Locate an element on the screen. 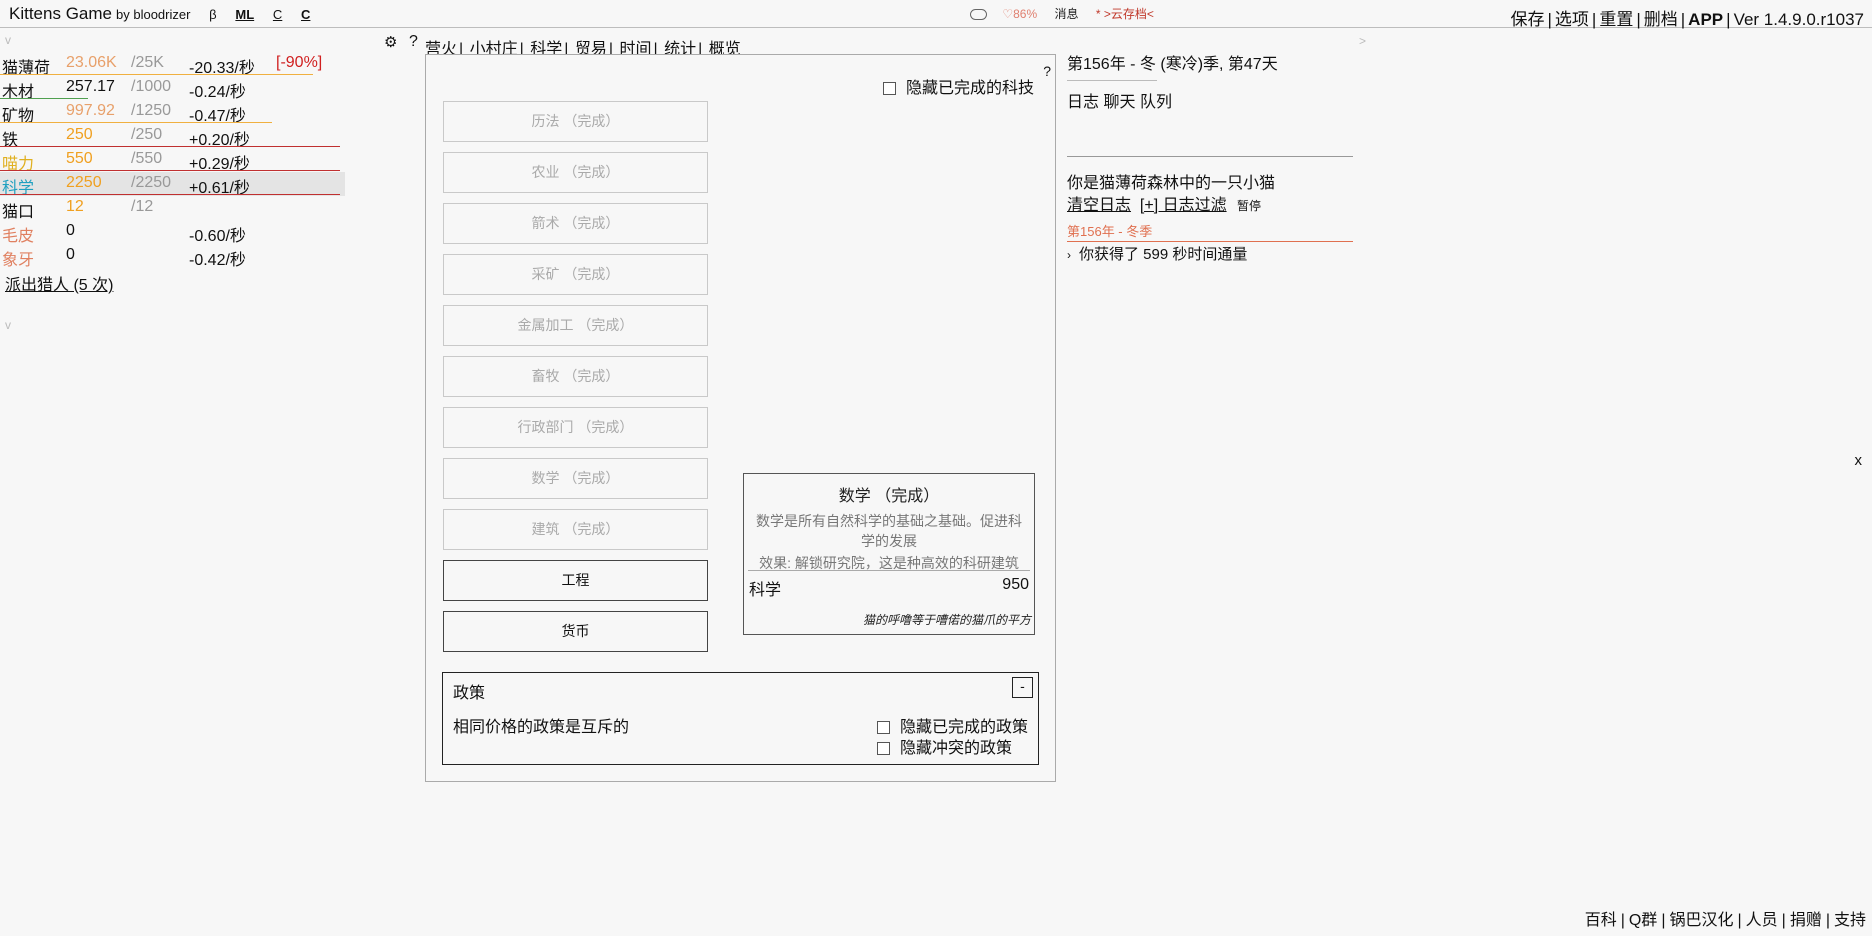  pause-link: 暂停 is located at coordinates (1249, 206).